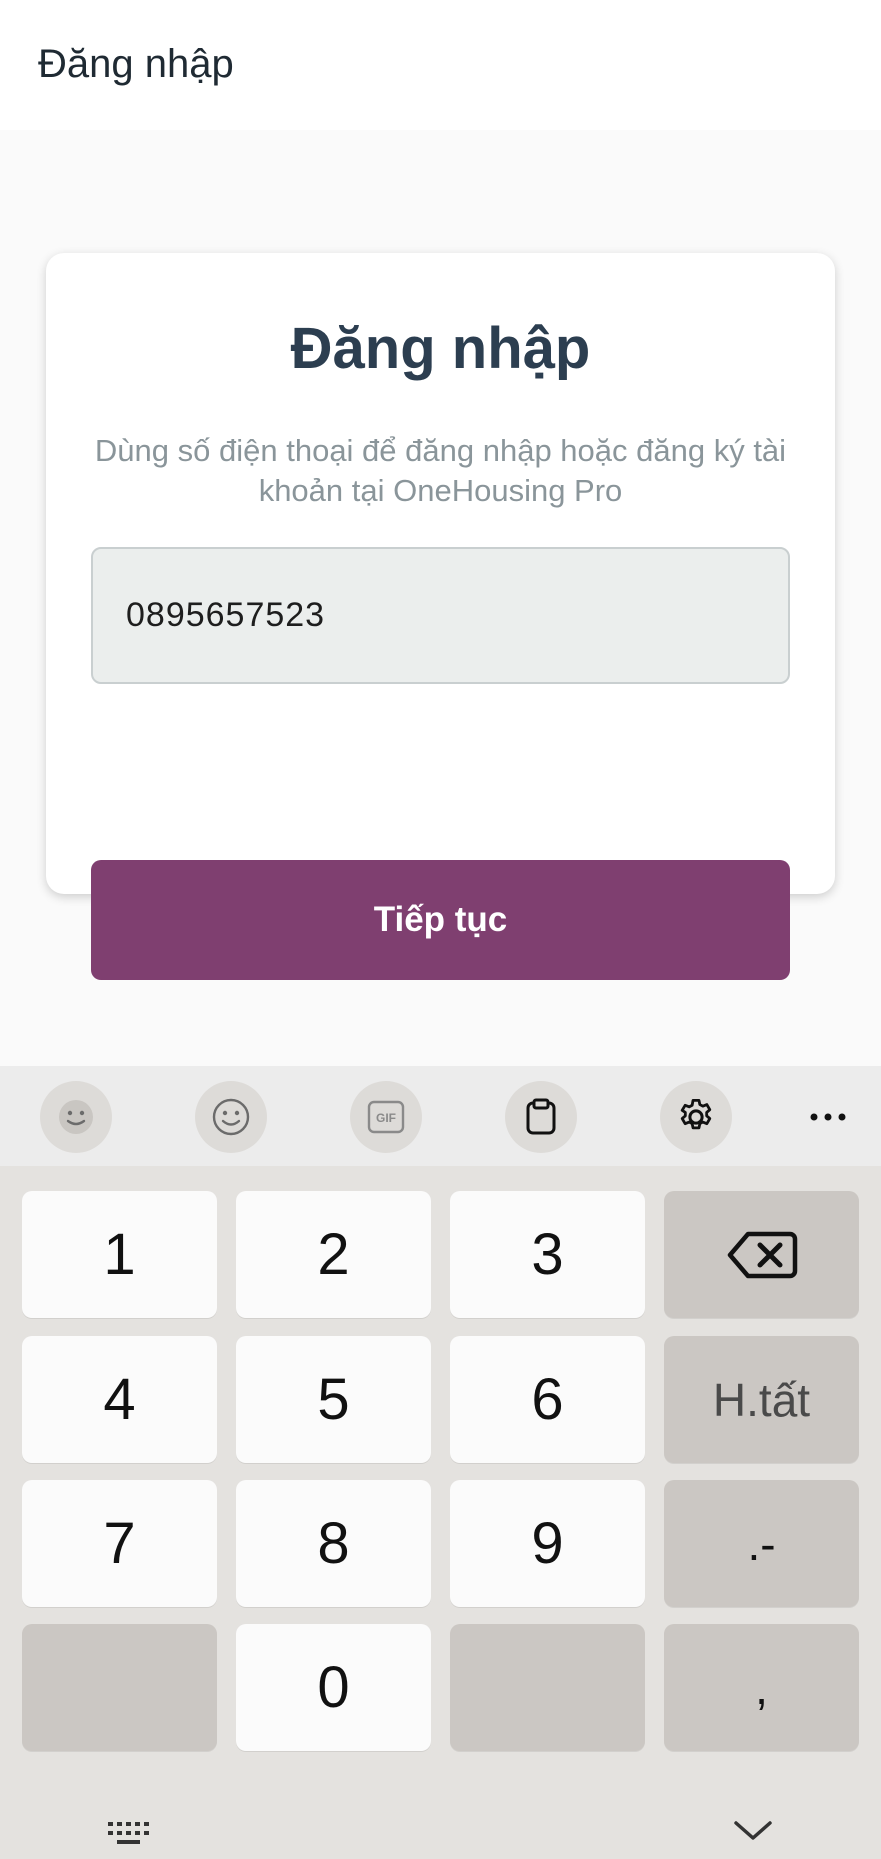 The width and height of the screenshot is (881, 1859). I want to click on key-4: 4, so click(119, 1399).